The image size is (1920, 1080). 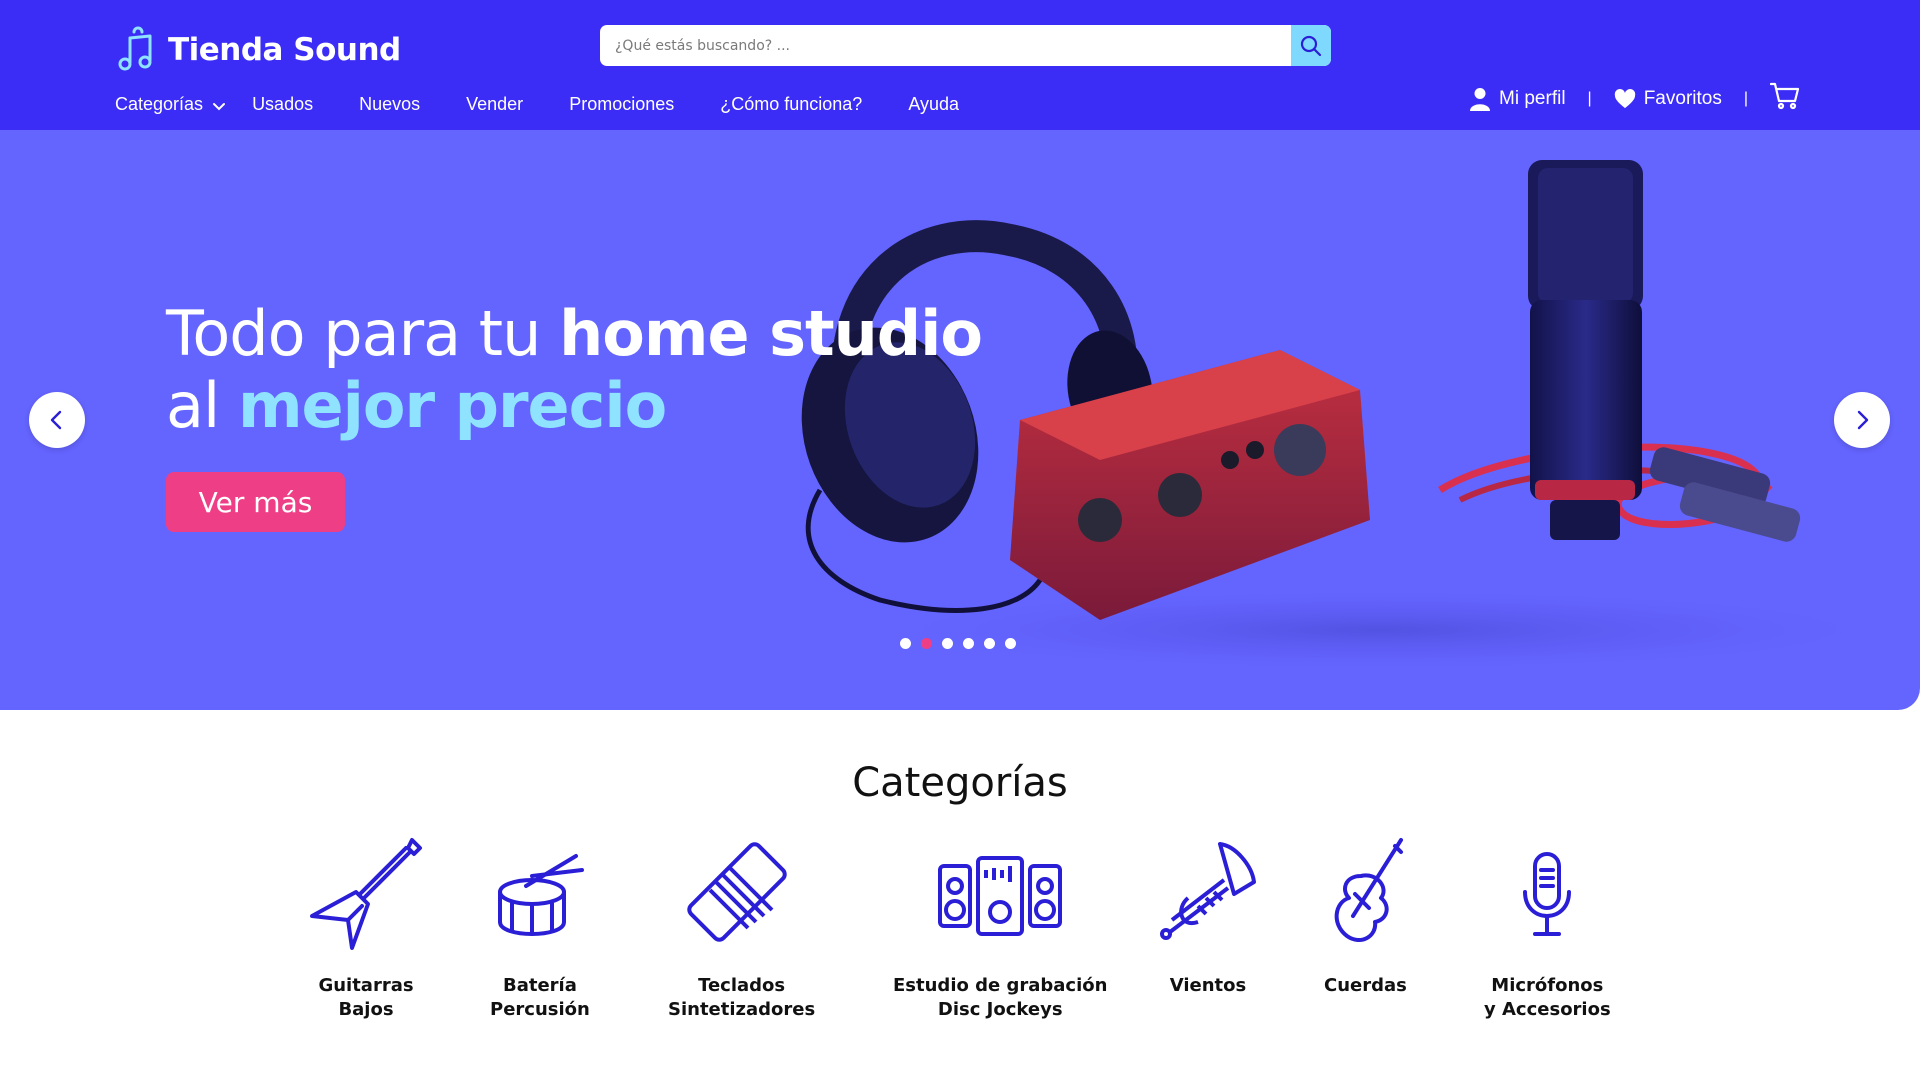 What do you see at coordinates (135, 48) in the screenshot?
I see `music-note-bag-icon` at bounding box center [135, 48].